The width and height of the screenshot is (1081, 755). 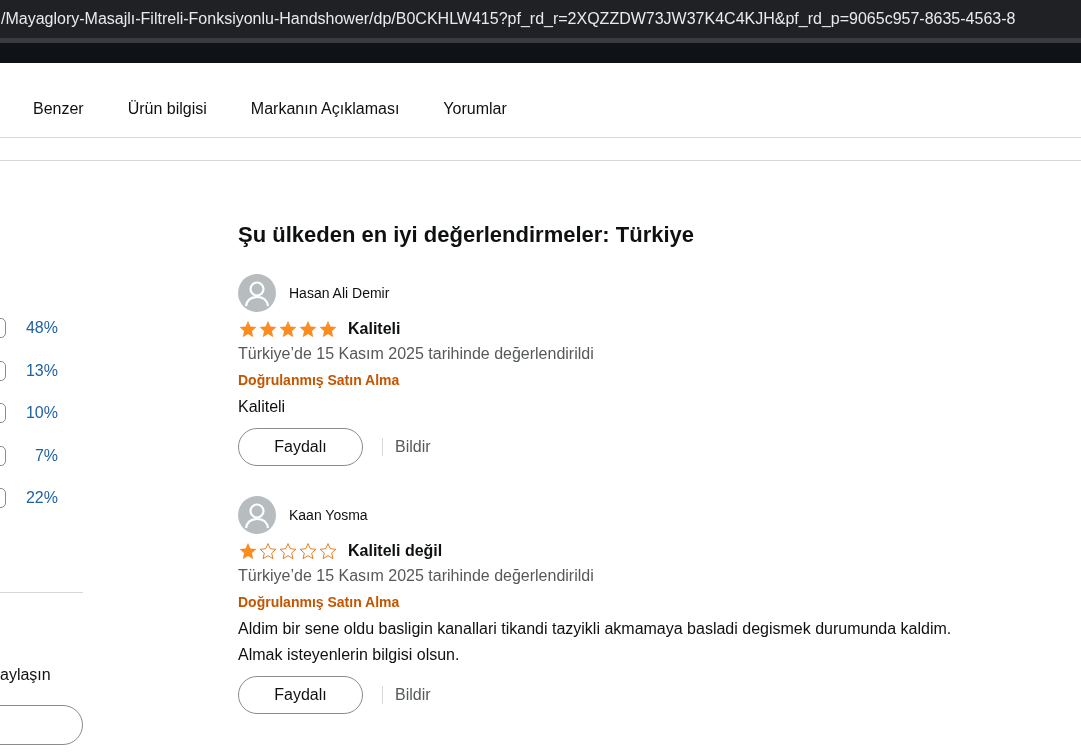 I want to click on rating-percent: 48%, so click(x=32, y=328).